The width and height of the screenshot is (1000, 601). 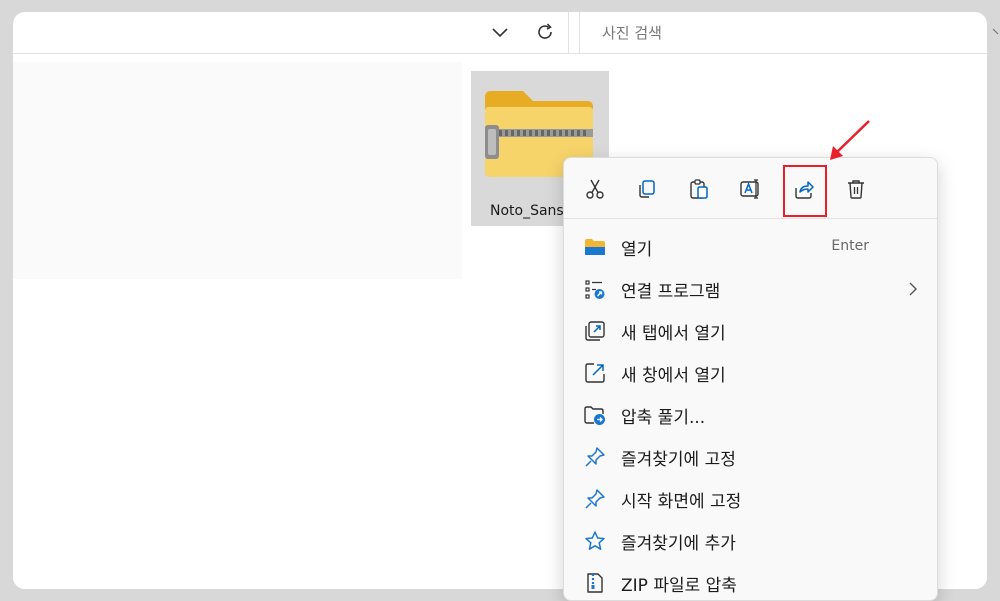 I want to click on new-window-icon, so click(x=595, y=373).